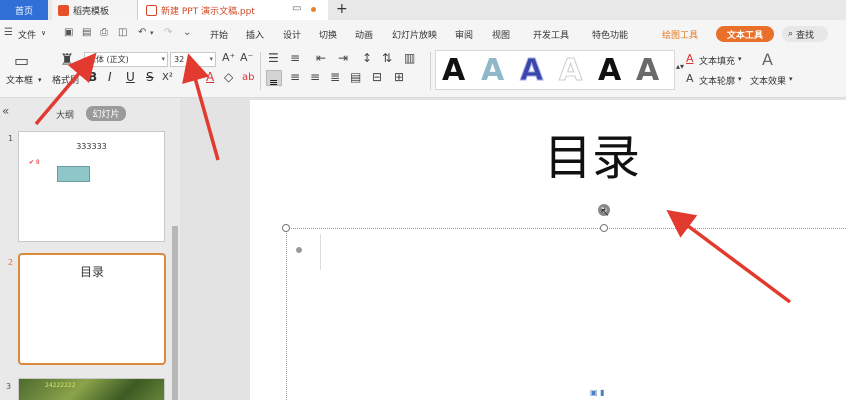 This screenshot has height=400, width=846. I want to click on menu-start: 开始, so click(219, 34).